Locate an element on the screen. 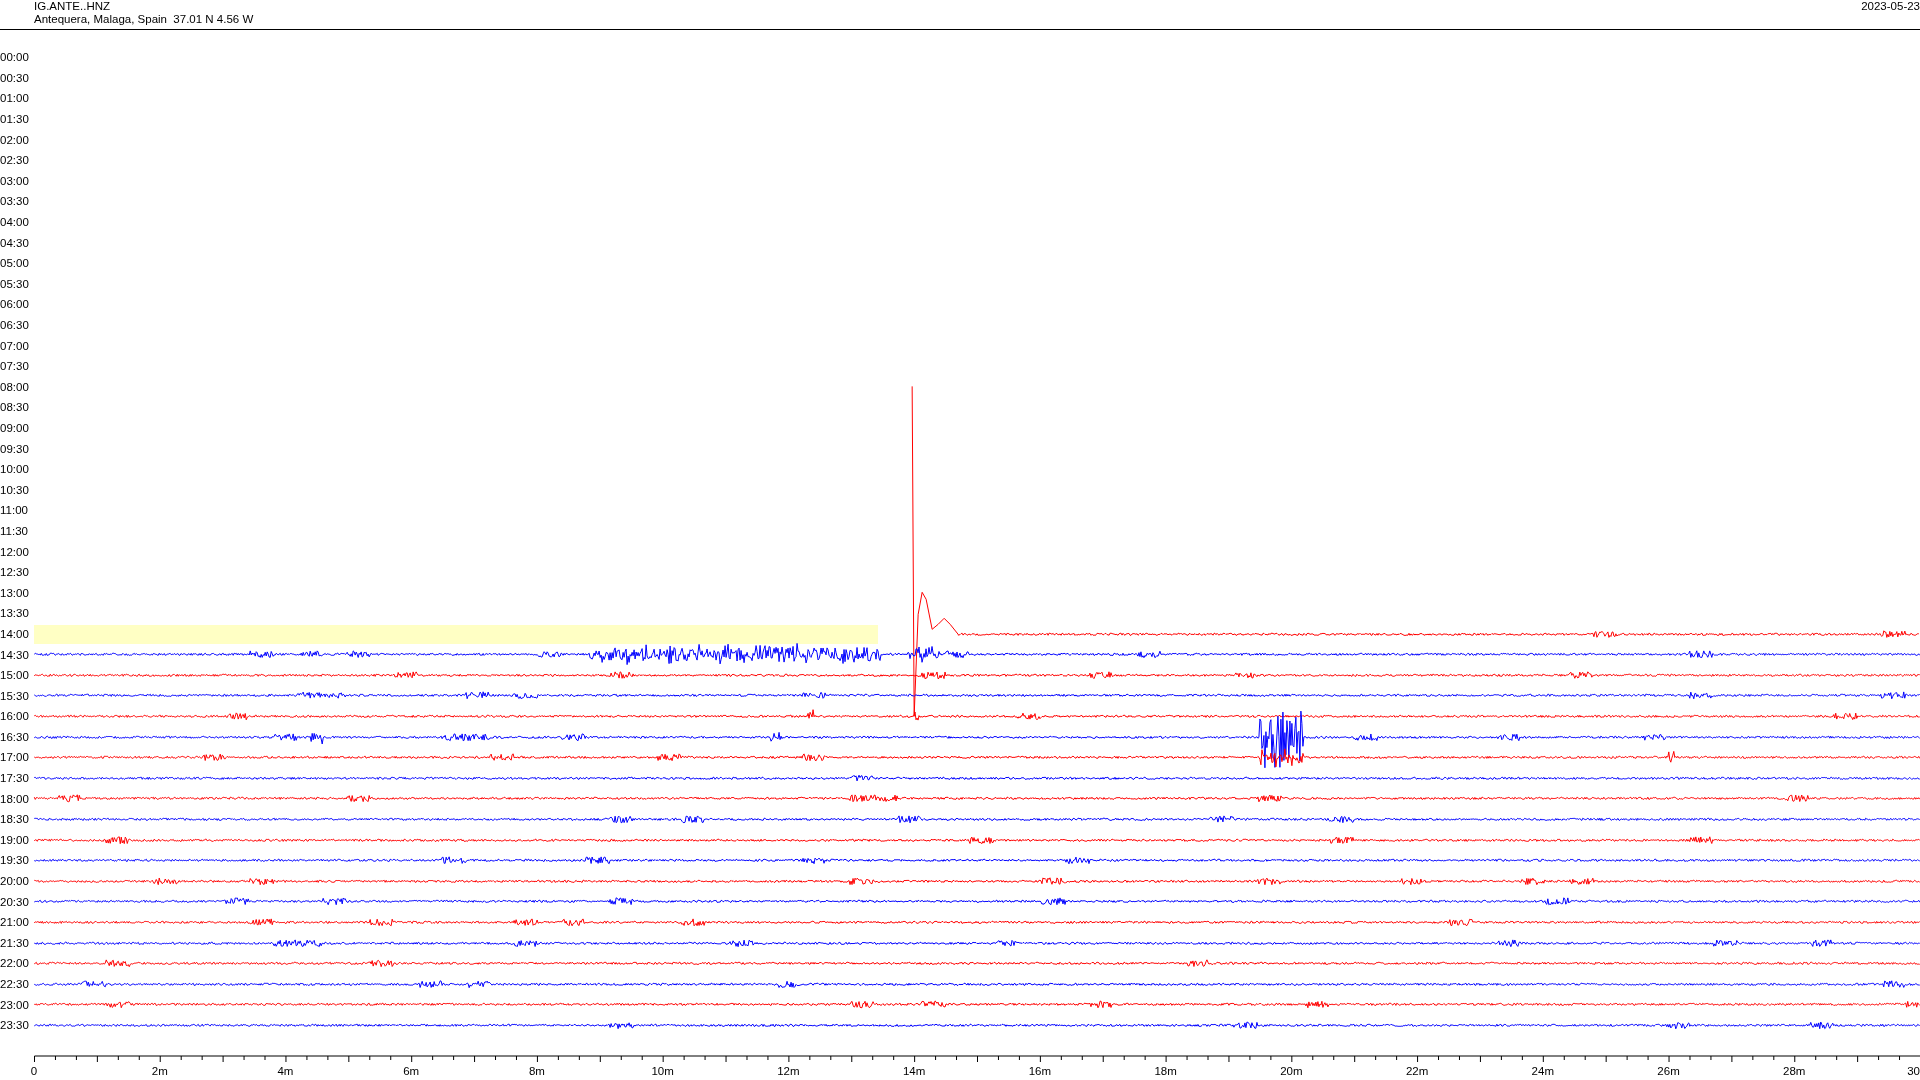 This screenshot has height=1080, width=1920. time-label: 21:00 is located at coordinates (15, 922).